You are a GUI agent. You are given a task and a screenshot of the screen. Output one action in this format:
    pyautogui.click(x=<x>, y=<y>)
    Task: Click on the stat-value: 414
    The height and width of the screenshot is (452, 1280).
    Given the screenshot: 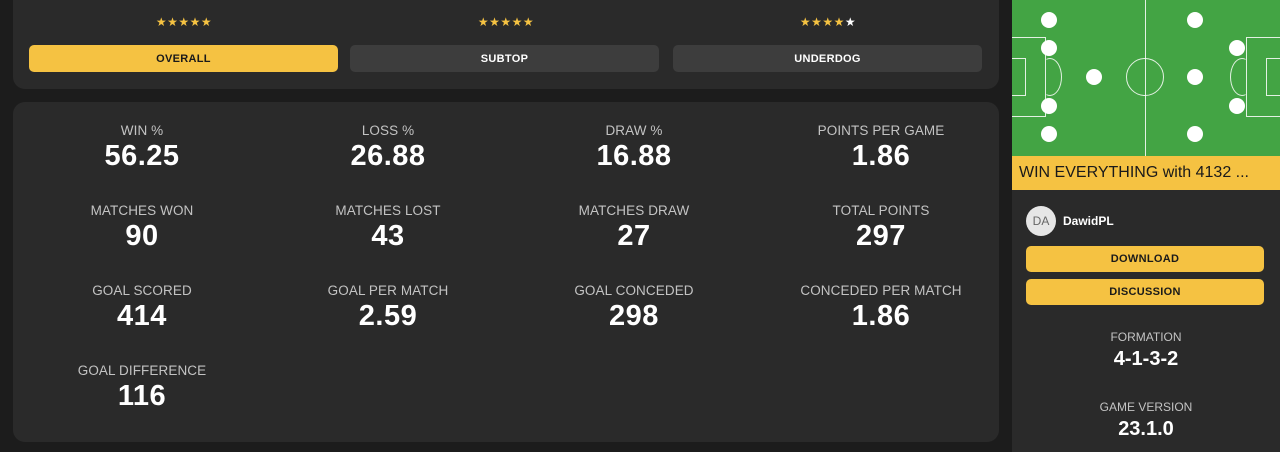 What is the action you would take?
    pyautogui.click(x=142, y=316)
    